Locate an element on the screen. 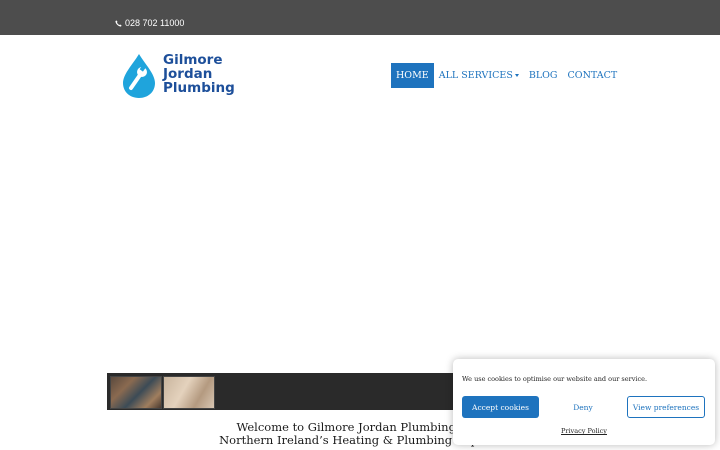 The width and height of the screenshot is (720, 450). main-nav: HOME ALL SERVICES BLOG CONTACT is located at coordinates (506, 75).